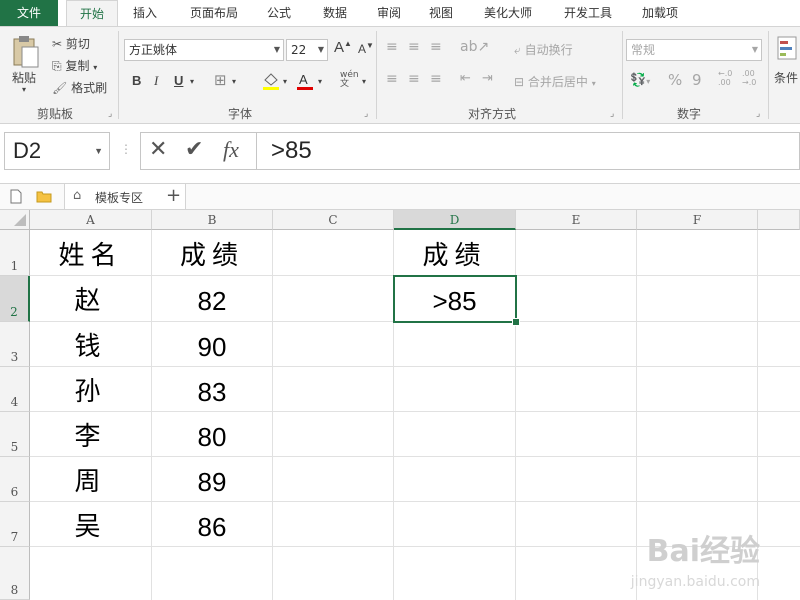 This screenshot has height=600, width=800. What do you see at coordinates (697, 80) in the screenshot?
I see `comma-style-button: 9` at bounding box center [697, 80].